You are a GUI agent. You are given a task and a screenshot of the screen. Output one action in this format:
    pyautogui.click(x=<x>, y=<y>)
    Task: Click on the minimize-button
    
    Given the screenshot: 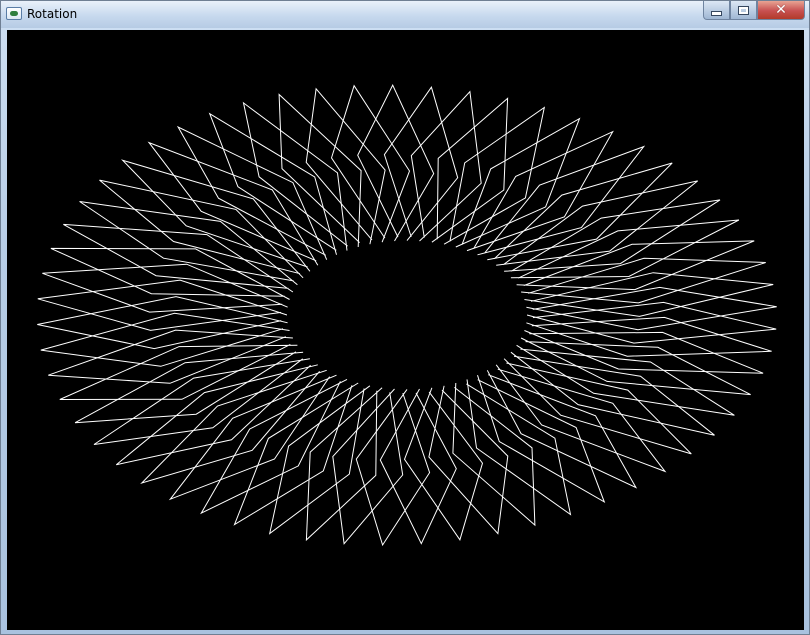 What is the action you would take?
    pyautogui.click(x=716, y=10)
    